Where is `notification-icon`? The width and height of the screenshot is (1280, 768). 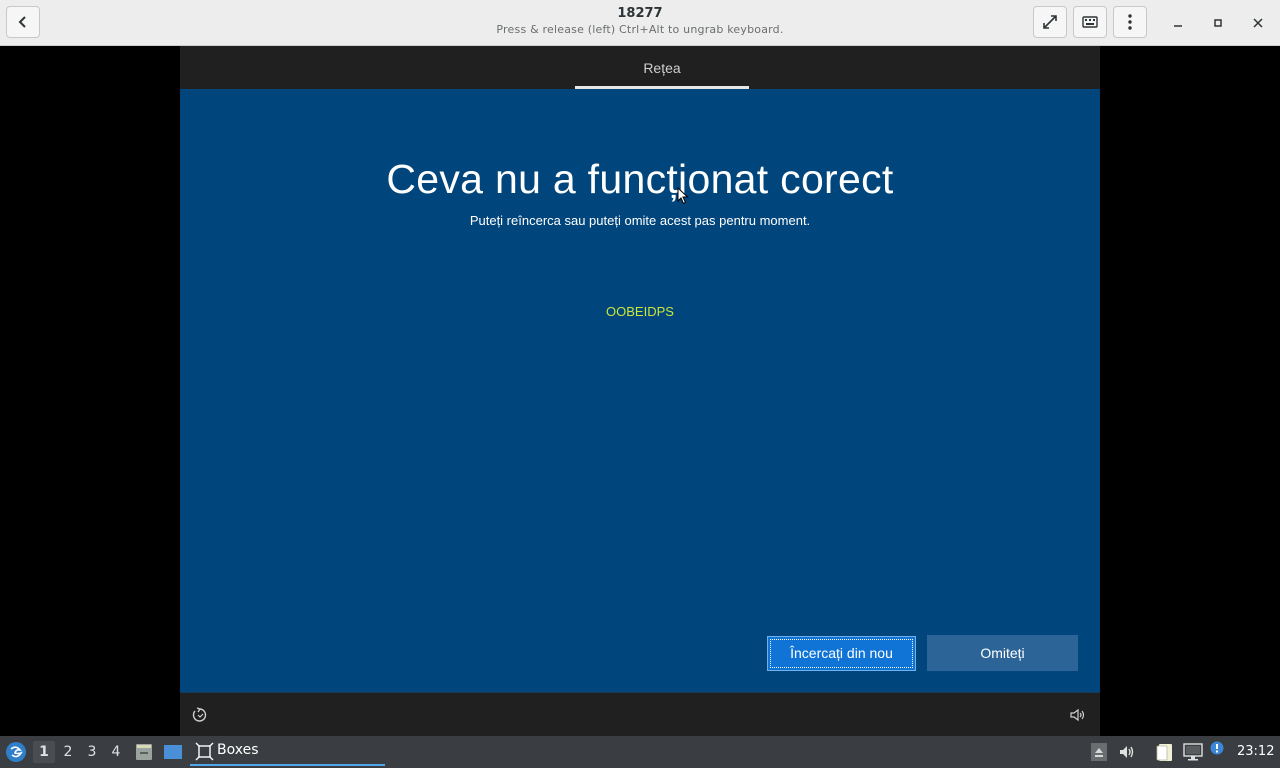 notification-icon is located at coordinates (1217, 748).